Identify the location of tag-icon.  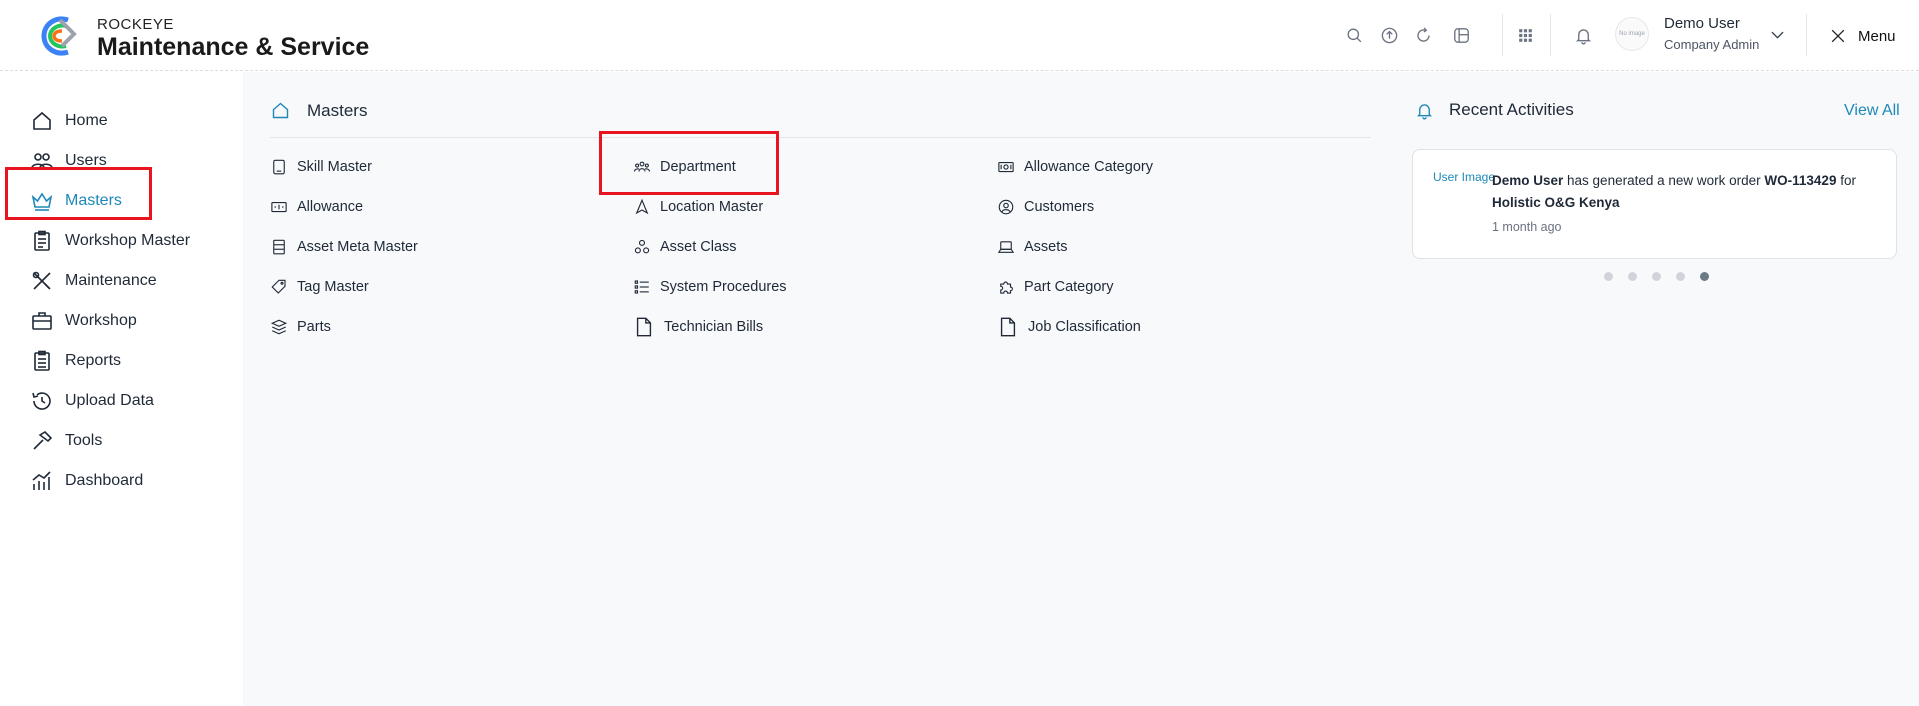
(278, 286).